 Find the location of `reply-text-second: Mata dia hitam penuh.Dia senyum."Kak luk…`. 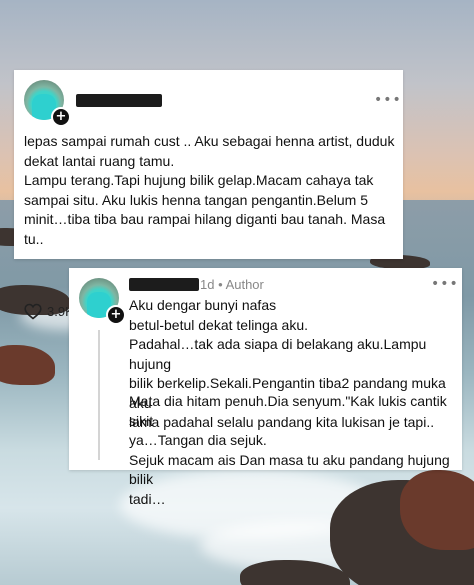

reply-text-second: Mata dia hitam penuh.Dia senyum."Kak luk… is located at coordinates (289, 450).